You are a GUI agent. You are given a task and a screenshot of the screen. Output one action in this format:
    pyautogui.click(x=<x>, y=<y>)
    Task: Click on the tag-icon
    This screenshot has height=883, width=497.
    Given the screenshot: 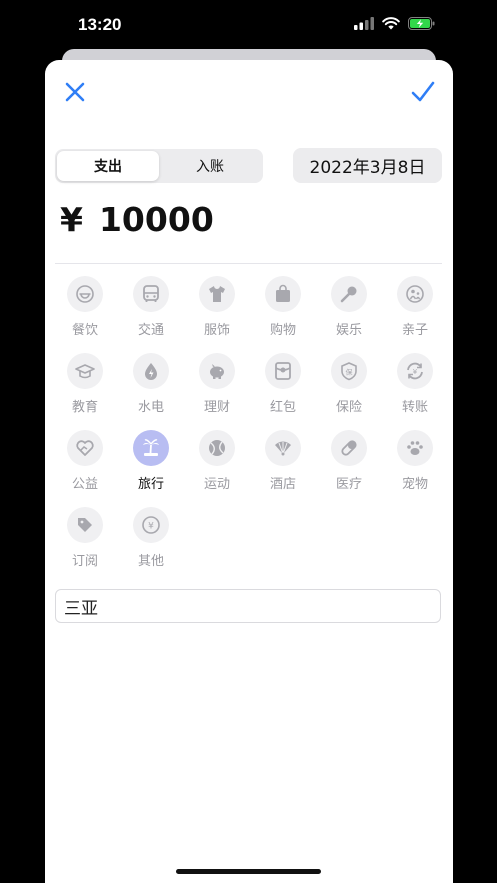 What is the action you would take?
    pyautogui.click(x=85, y=525)
    